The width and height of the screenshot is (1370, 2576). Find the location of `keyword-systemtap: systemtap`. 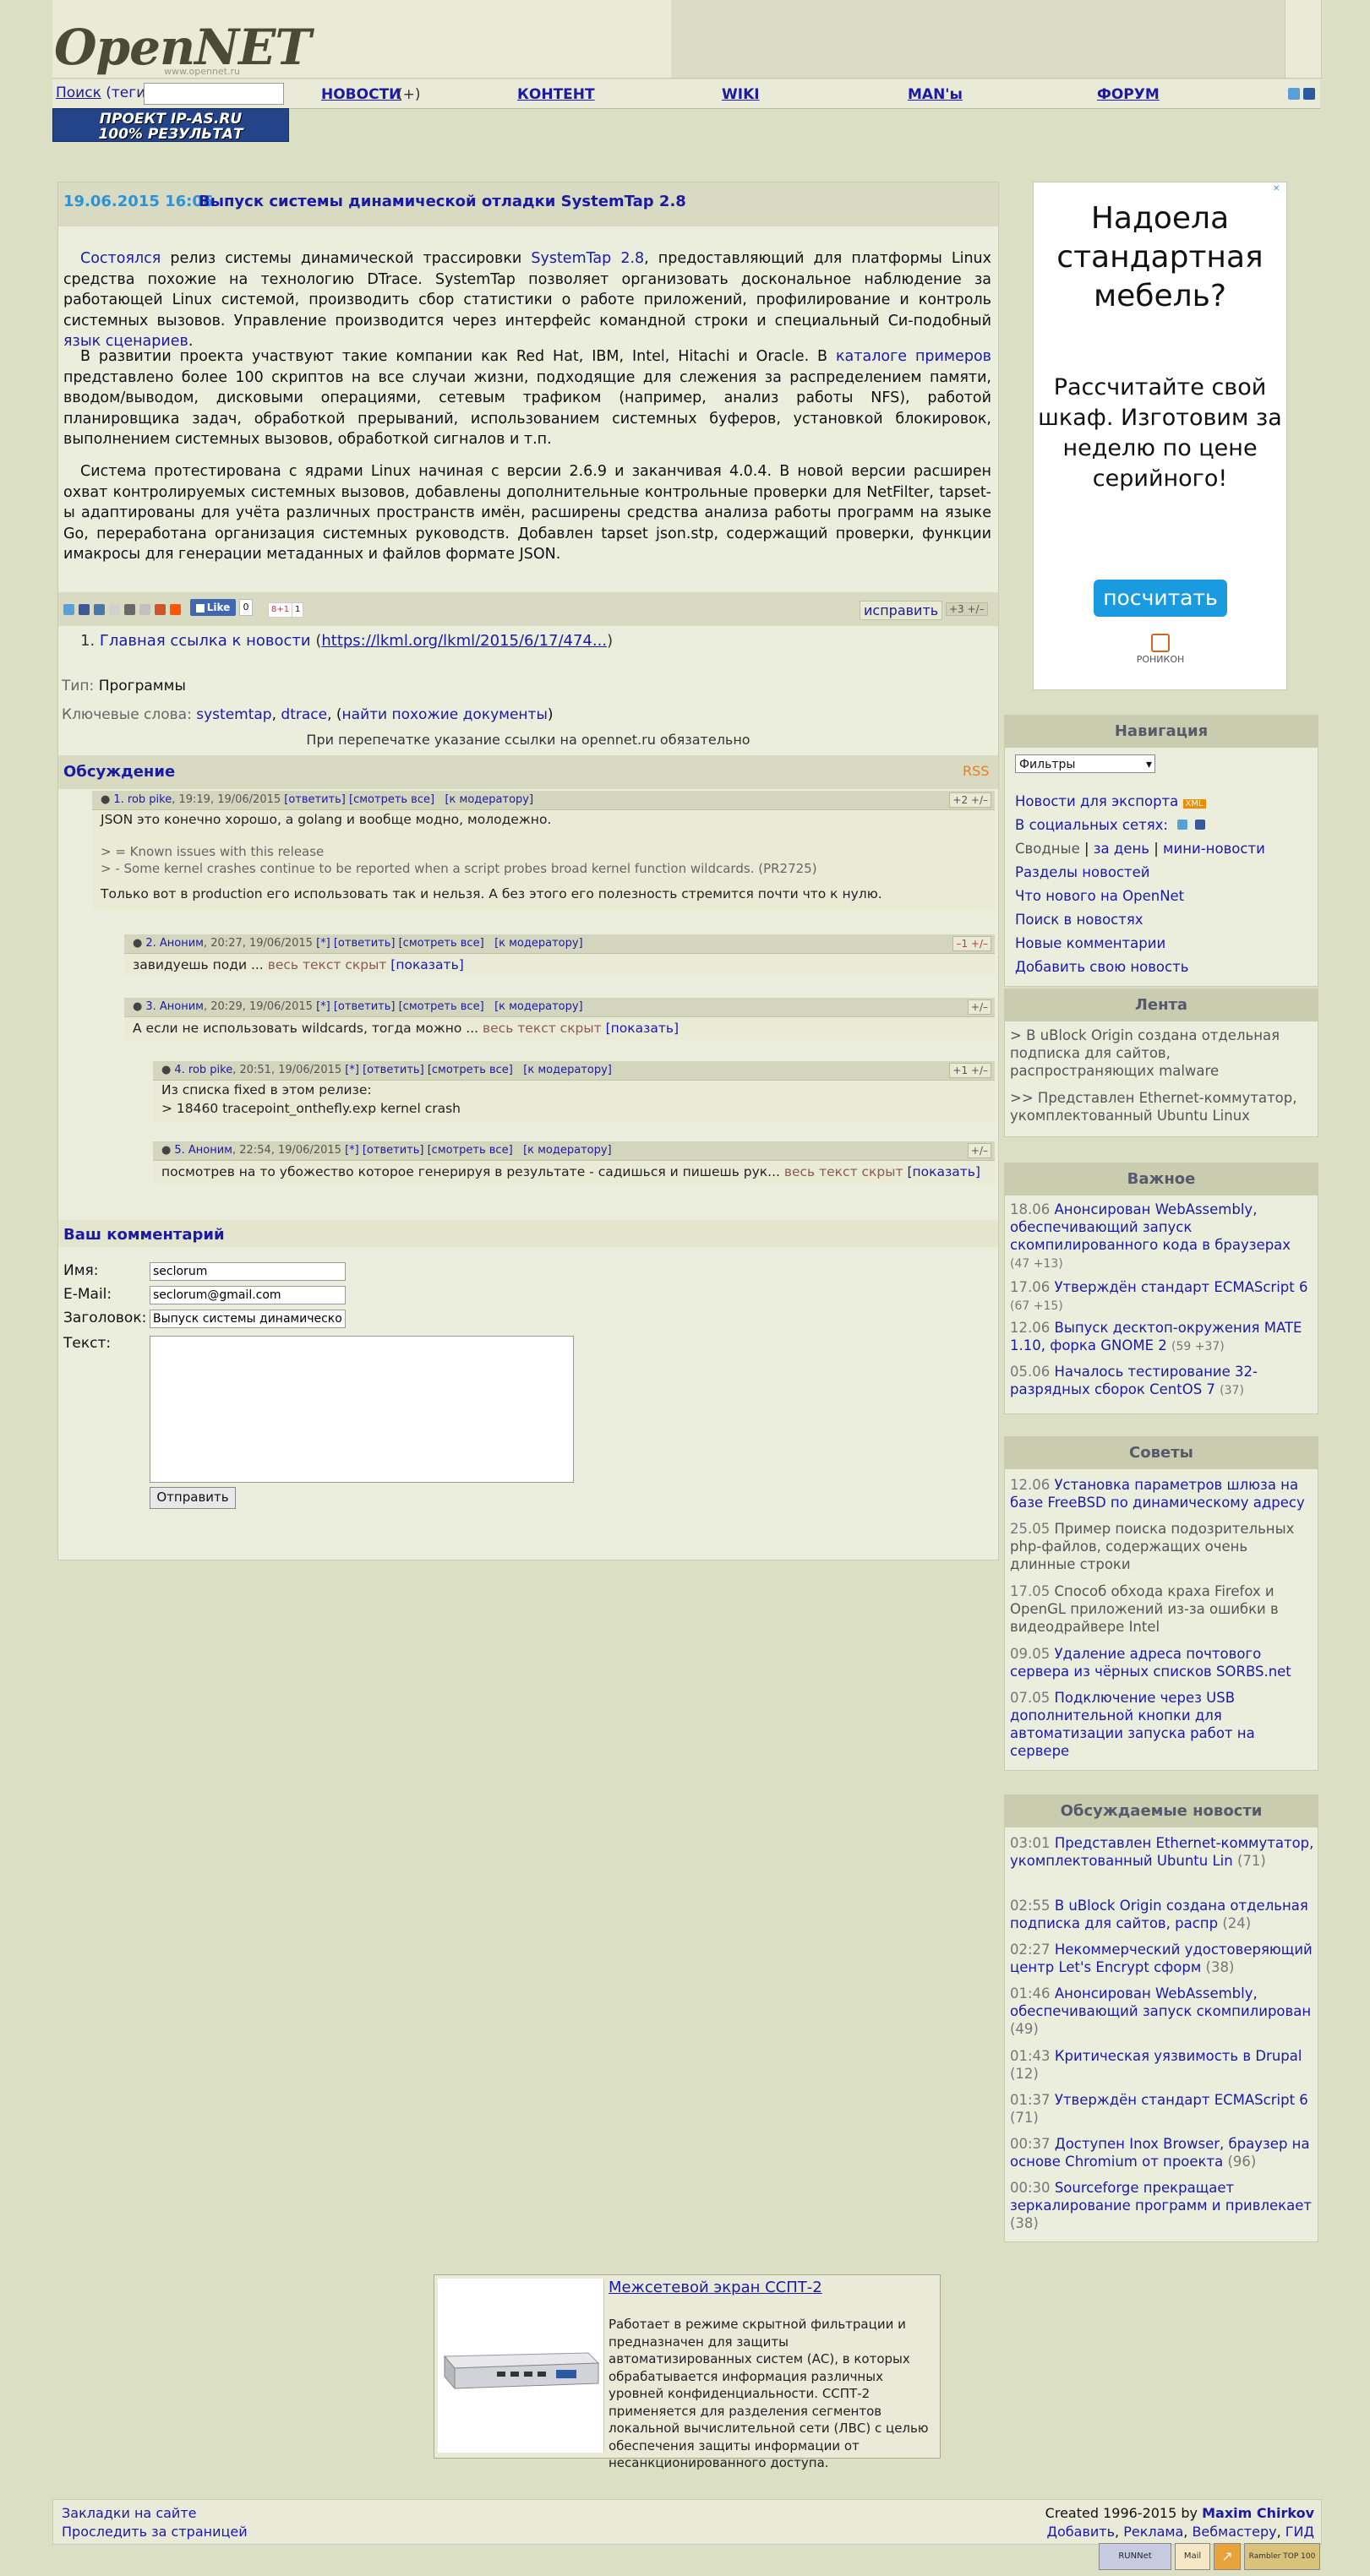

keyword-systemtap: systemtap is located at coordinates (233, 714).